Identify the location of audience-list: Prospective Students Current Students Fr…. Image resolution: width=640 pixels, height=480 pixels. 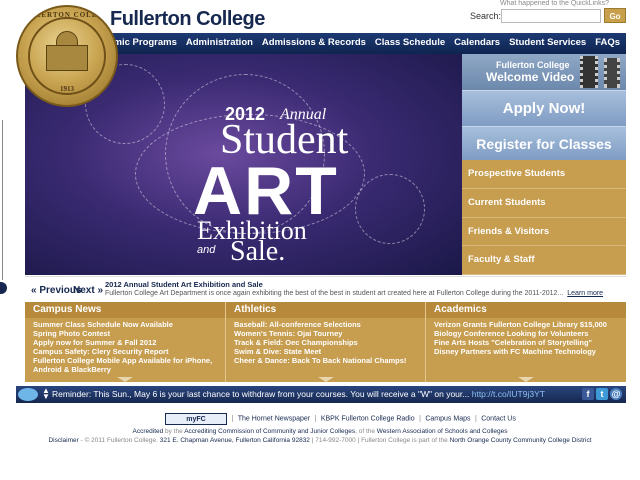
(544, 217).